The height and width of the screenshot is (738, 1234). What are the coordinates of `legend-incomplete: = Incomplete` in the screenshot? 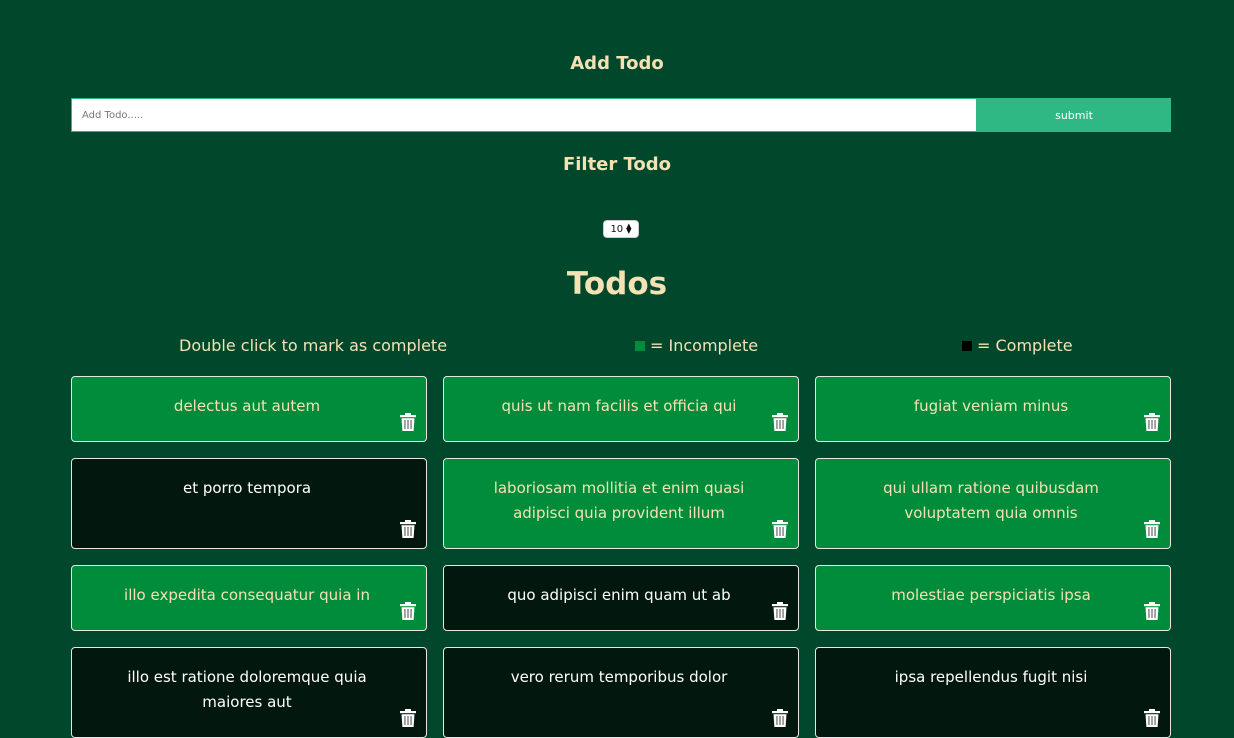 It's located at (696, 345).